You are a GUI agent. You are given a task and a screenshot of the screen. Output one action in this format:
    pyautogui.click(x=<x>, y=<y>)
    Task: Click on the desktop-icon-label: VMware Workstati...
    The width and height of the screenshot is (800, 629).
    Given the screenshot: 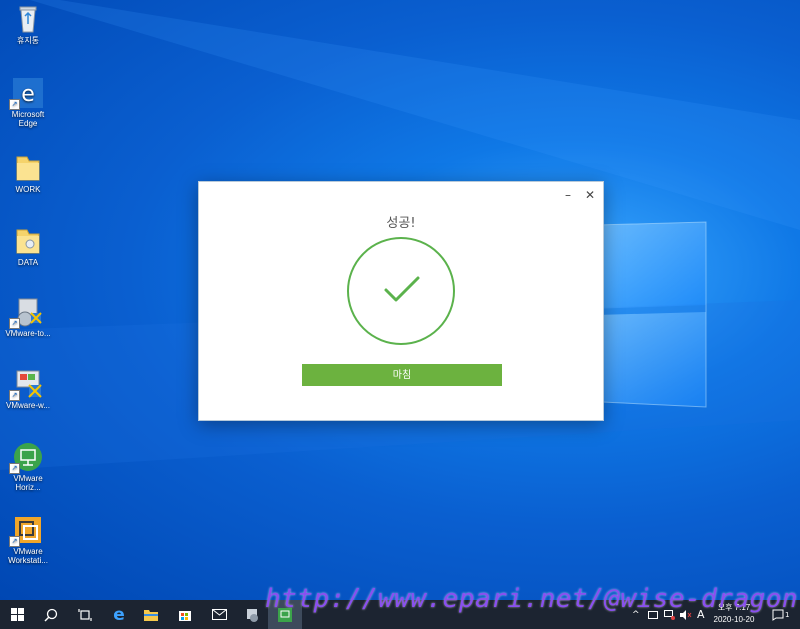 What is the action you would take?
    pyautogui.click(x=28, y=556)
    